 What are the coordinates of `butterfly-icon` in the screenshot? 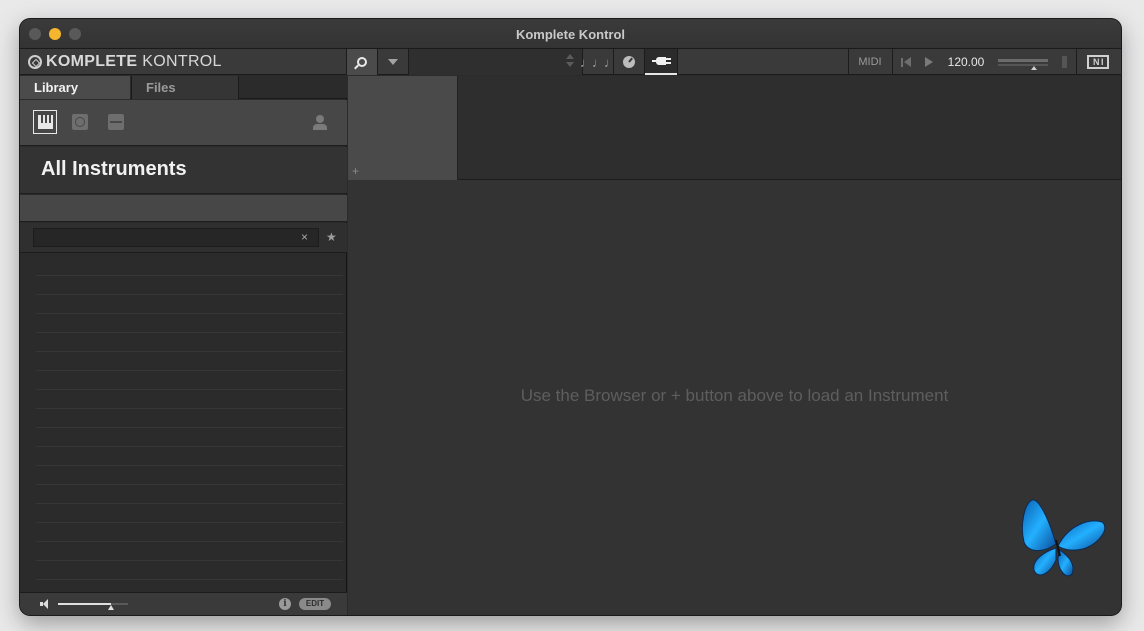 It's located at (1063, 538).